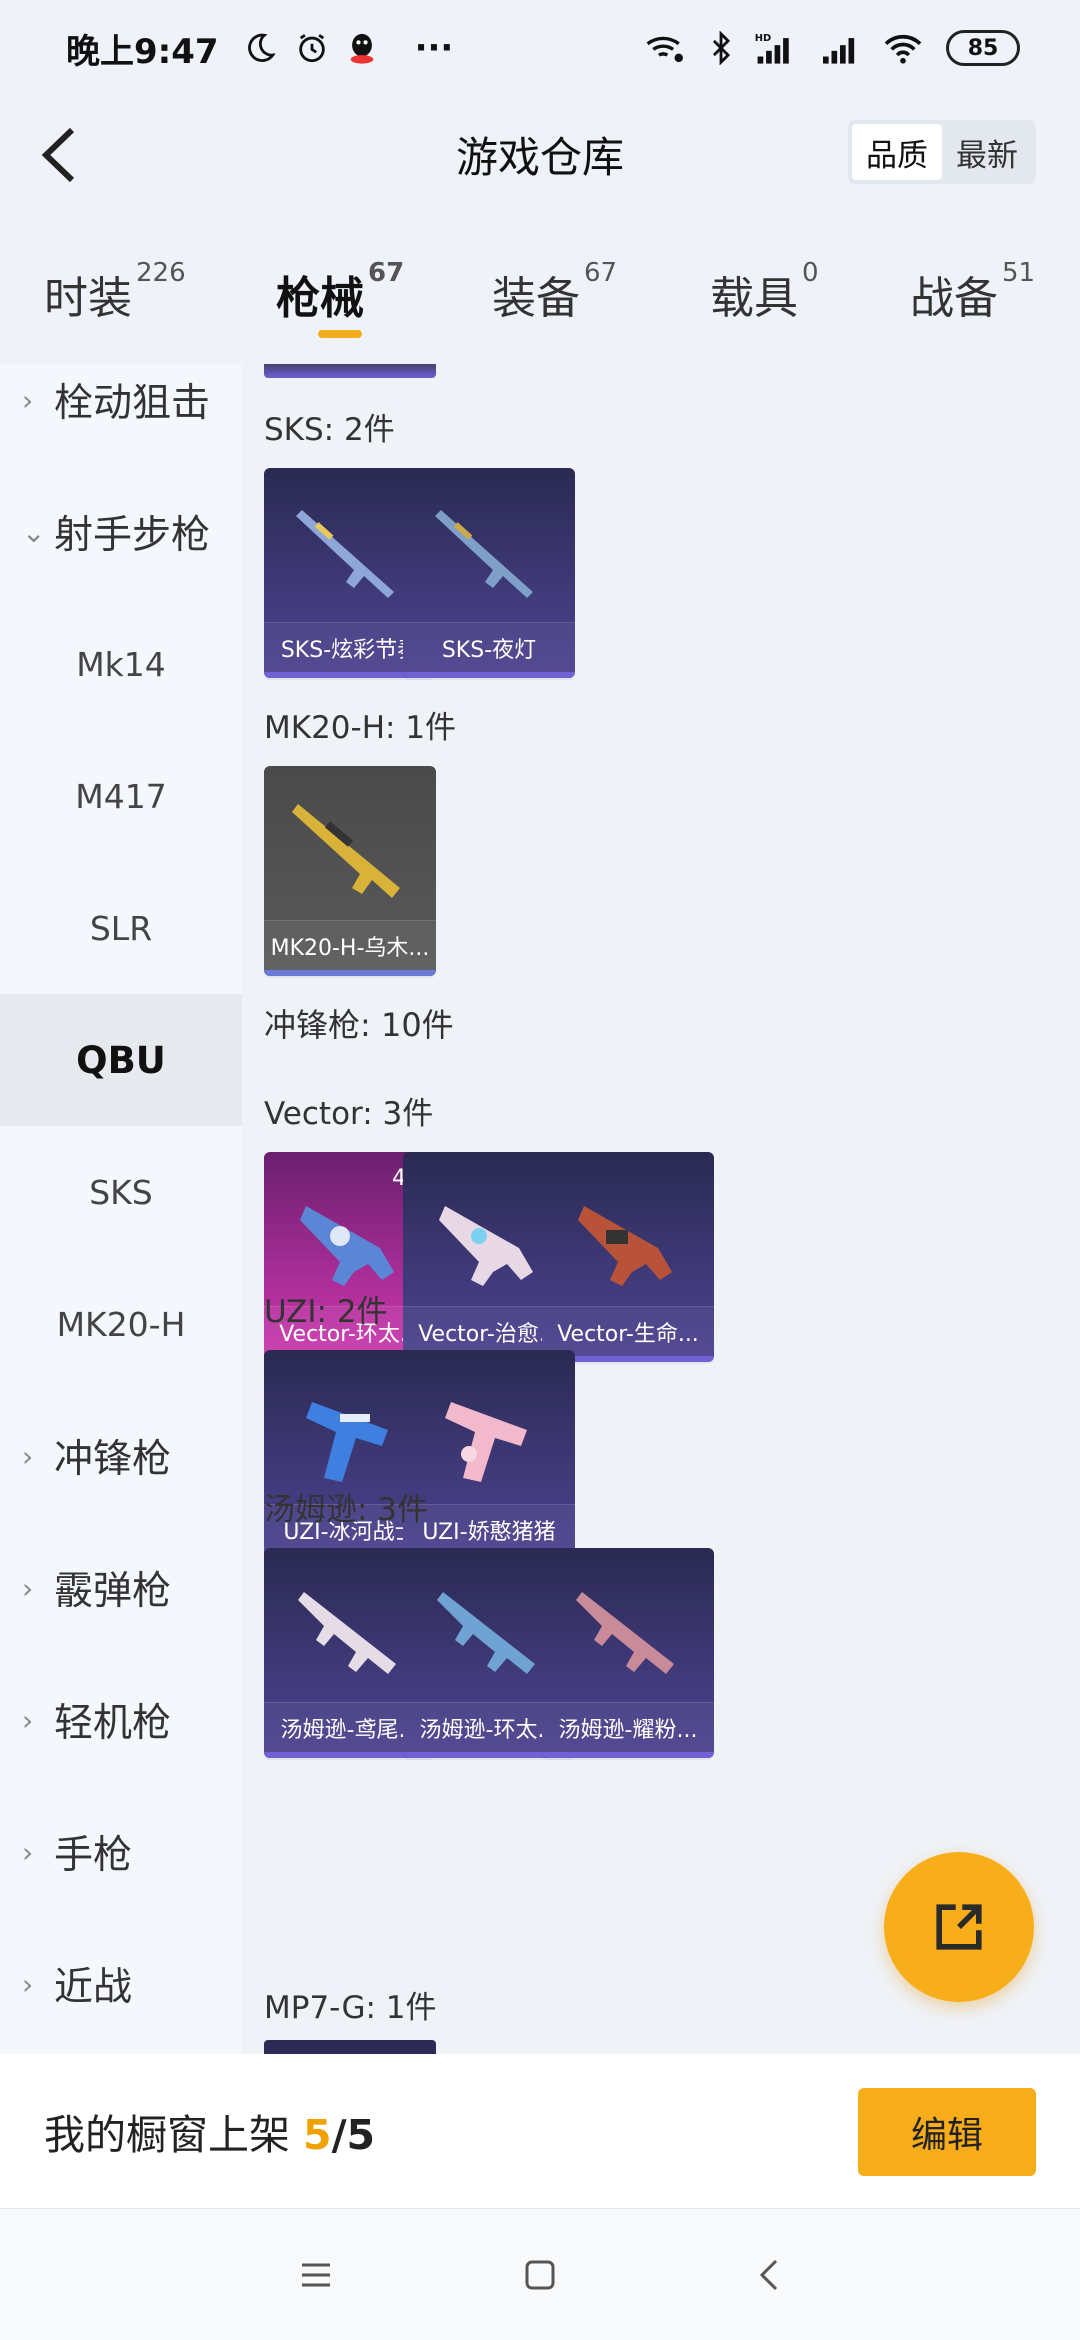 Image resolution: width=1080 pixels, height=2340 pixels. Describe the element at coordinates (132, 535) in the screenshot. I see `sidebar-item-label: 射手步枪` at that location.